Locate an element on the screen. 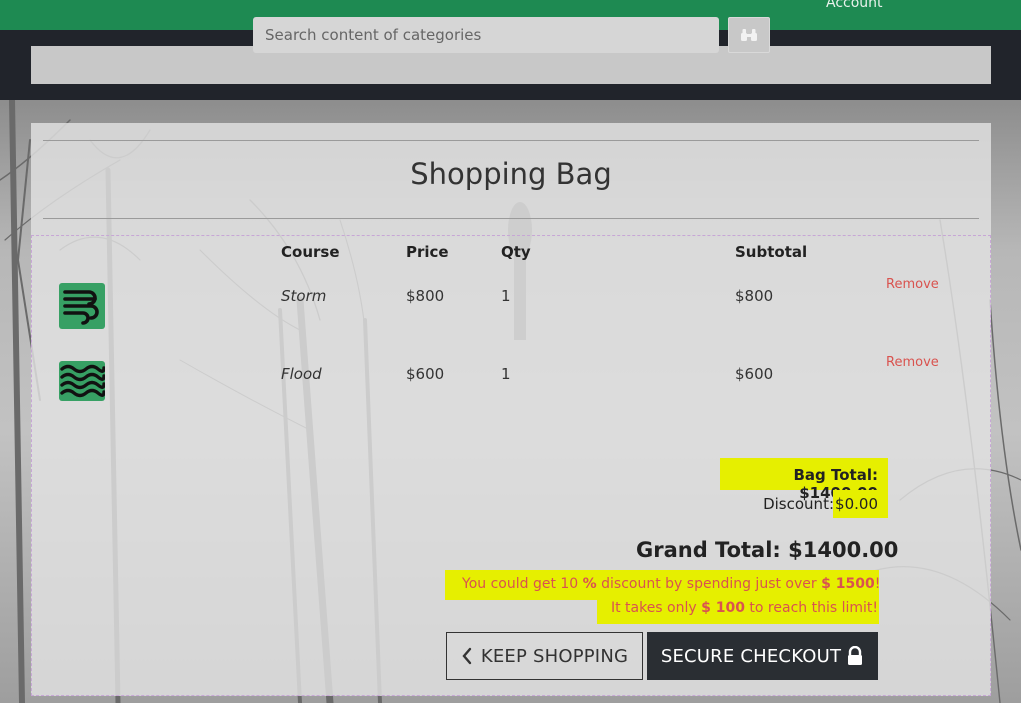 The width and height of the screenshot is (1021, 703). item-subtotal: $800 is located at coordinates (754, 296).